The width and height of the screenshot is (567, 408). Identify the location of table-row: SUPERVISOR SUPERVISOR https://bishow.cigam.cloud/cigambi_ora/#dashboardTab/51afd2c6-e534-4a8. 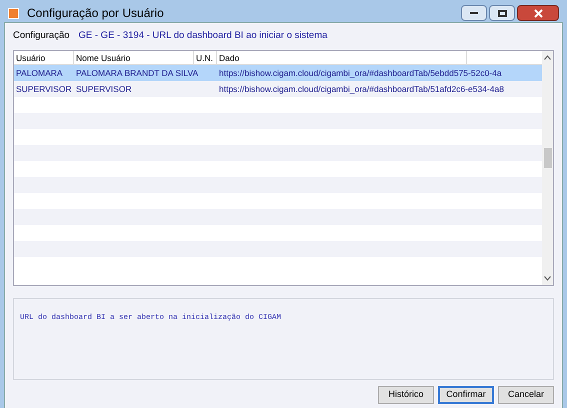
(278, 89).